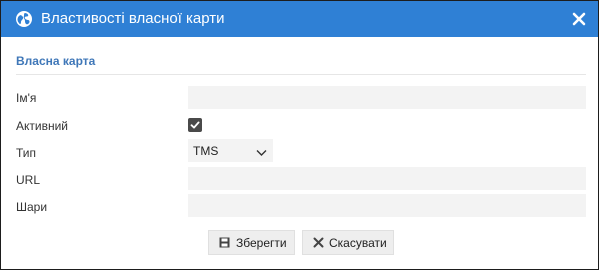 The height and width of the screenshot is (270, 599). What do you see at coordinates (230, 150) in the screenshot?
I see `type-select: TMS` at bounding box center [230, 150].